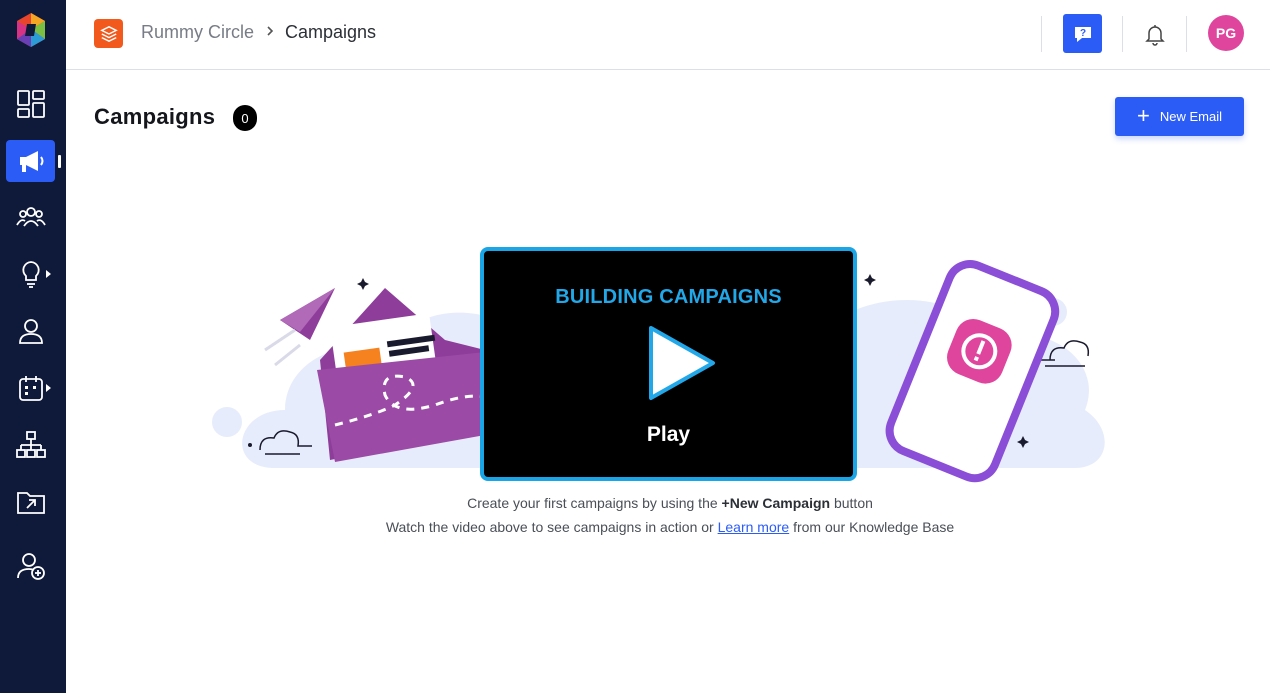 This screenshot has height=693, width=1270. I want to click on app-logo-icon, so click(31, 30).